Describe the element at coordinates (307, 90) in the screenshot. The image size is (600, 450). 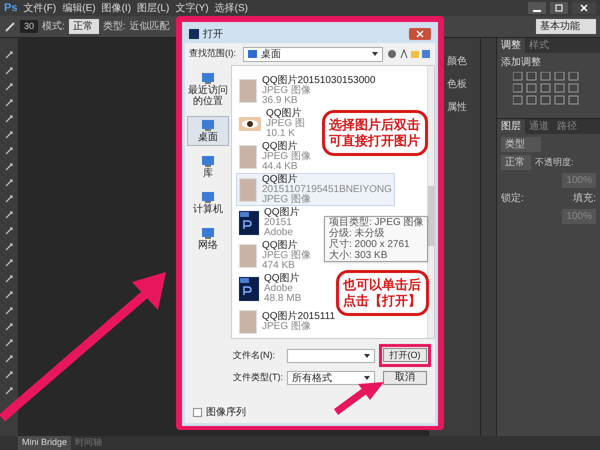
I see `file-item: QQ图片20151030153000 JPEG 图像 36.9 KB` at that location.